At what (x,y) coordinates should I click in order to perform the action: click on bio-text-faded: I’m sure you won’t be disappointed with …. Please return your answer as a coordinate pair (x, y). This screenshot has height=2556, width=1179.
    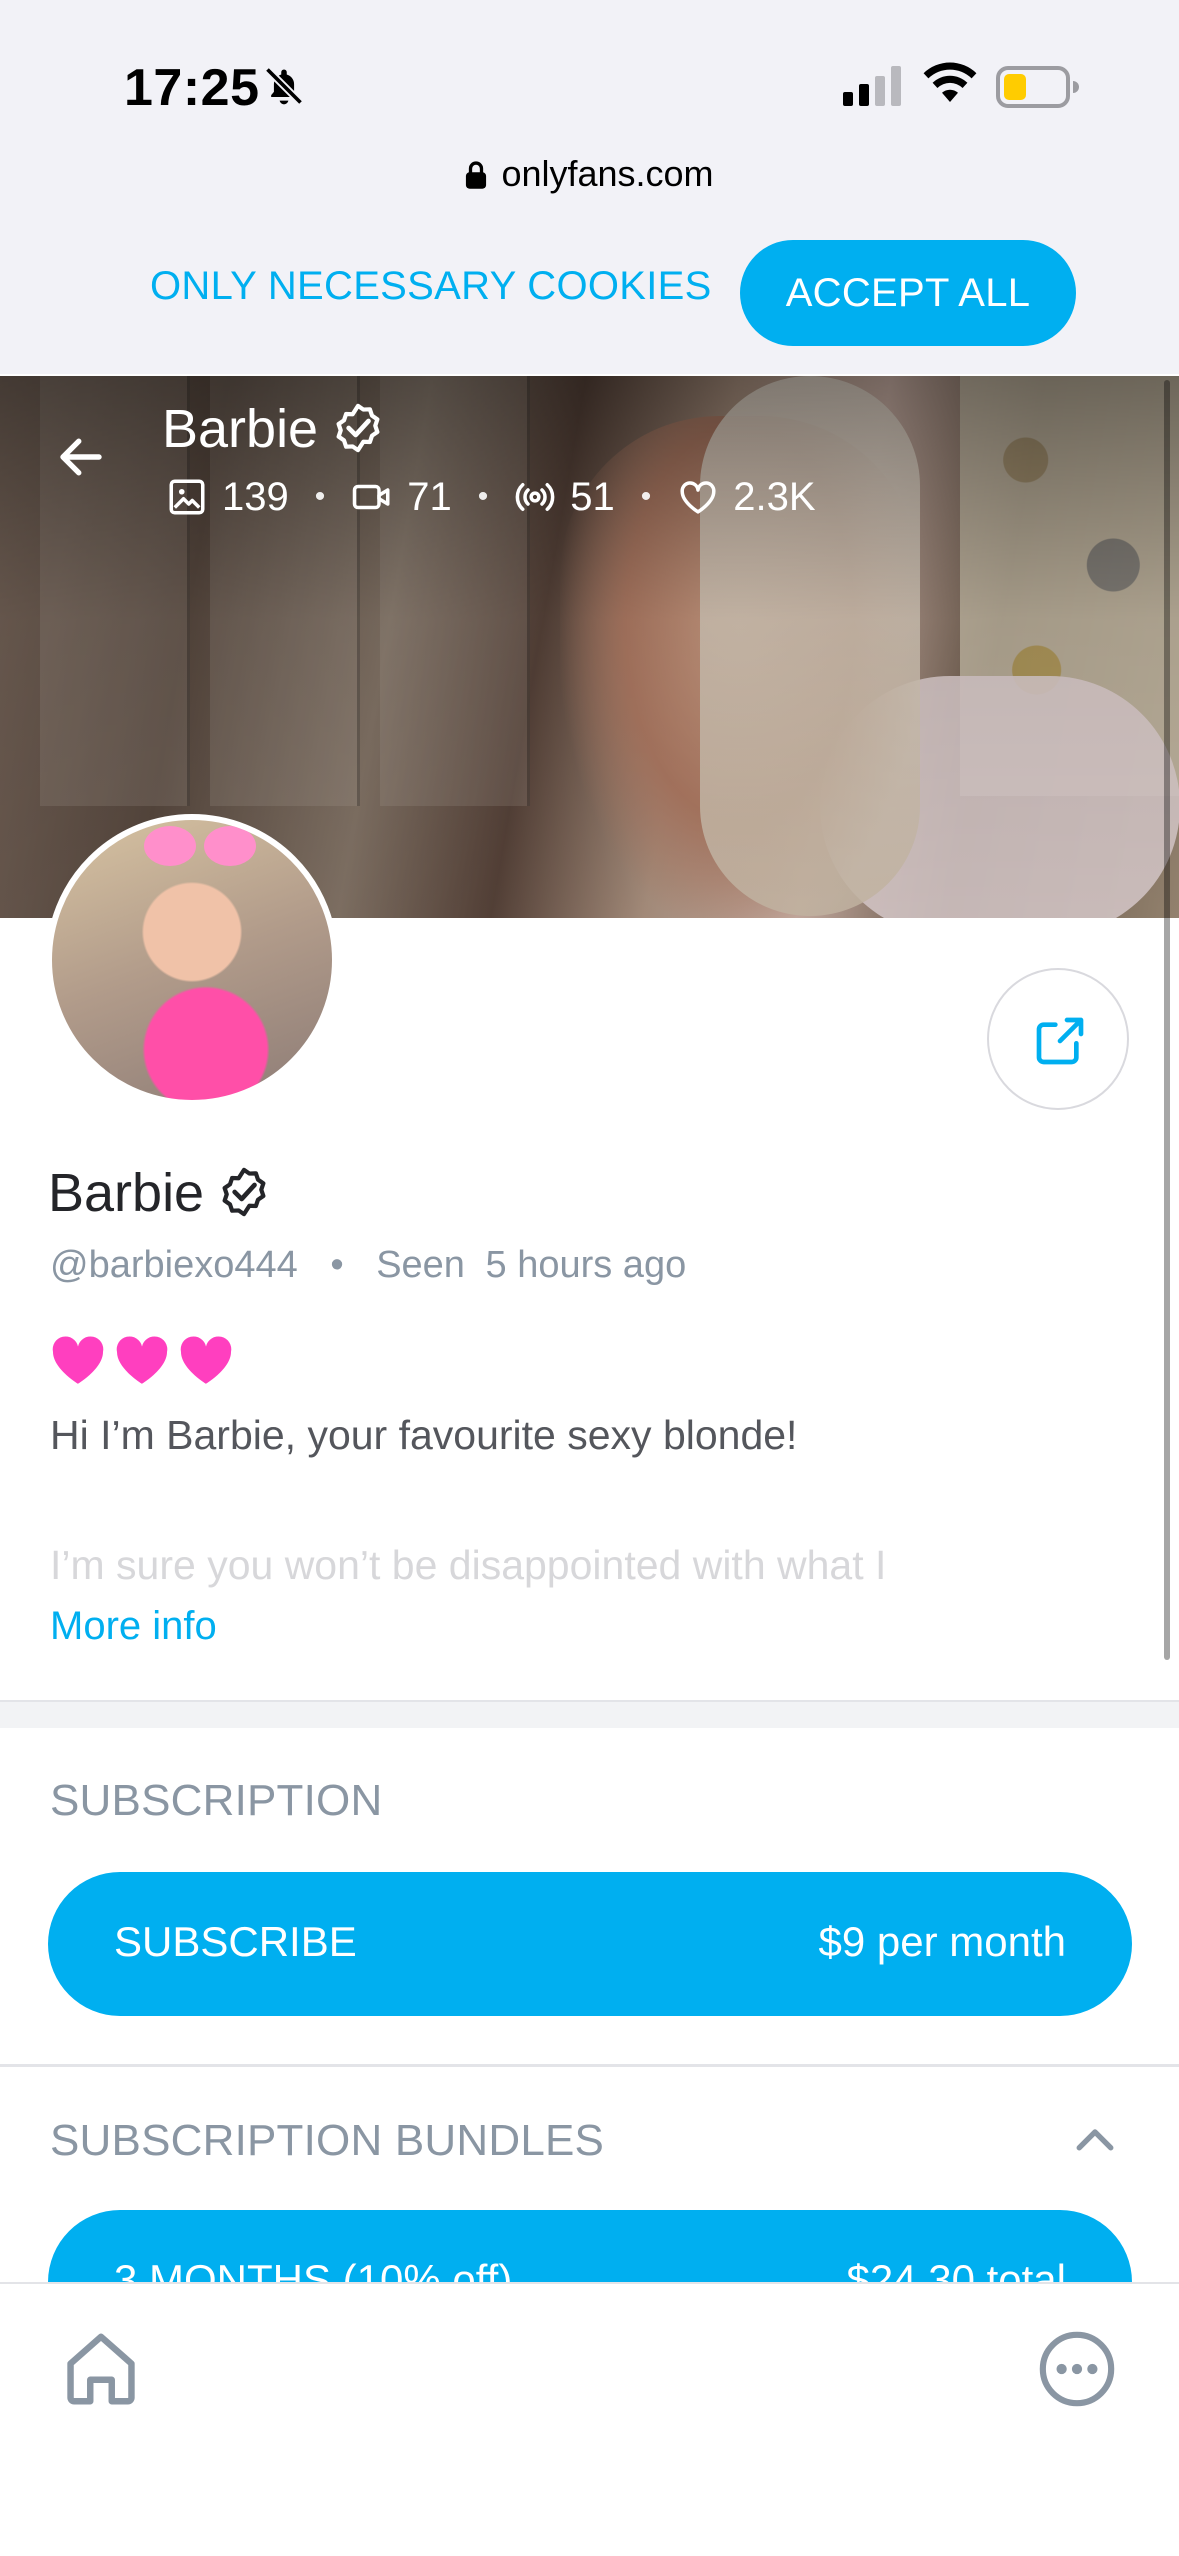
    Looking at the image, I should click on (550, 1568).